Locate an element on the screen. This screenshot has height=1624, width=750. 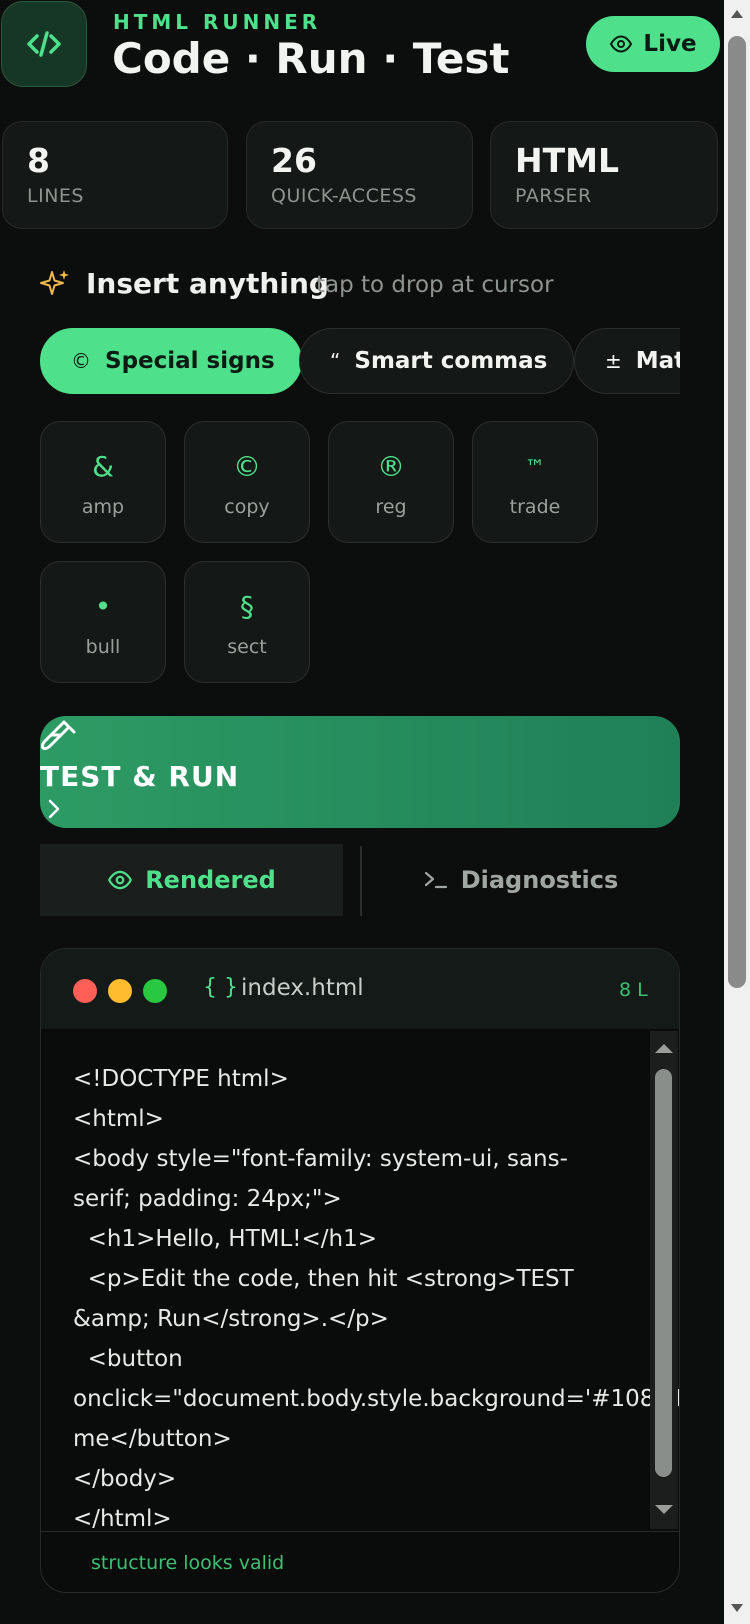
symbol-tile-reg: ® reg is located at coordinates (391, 482).